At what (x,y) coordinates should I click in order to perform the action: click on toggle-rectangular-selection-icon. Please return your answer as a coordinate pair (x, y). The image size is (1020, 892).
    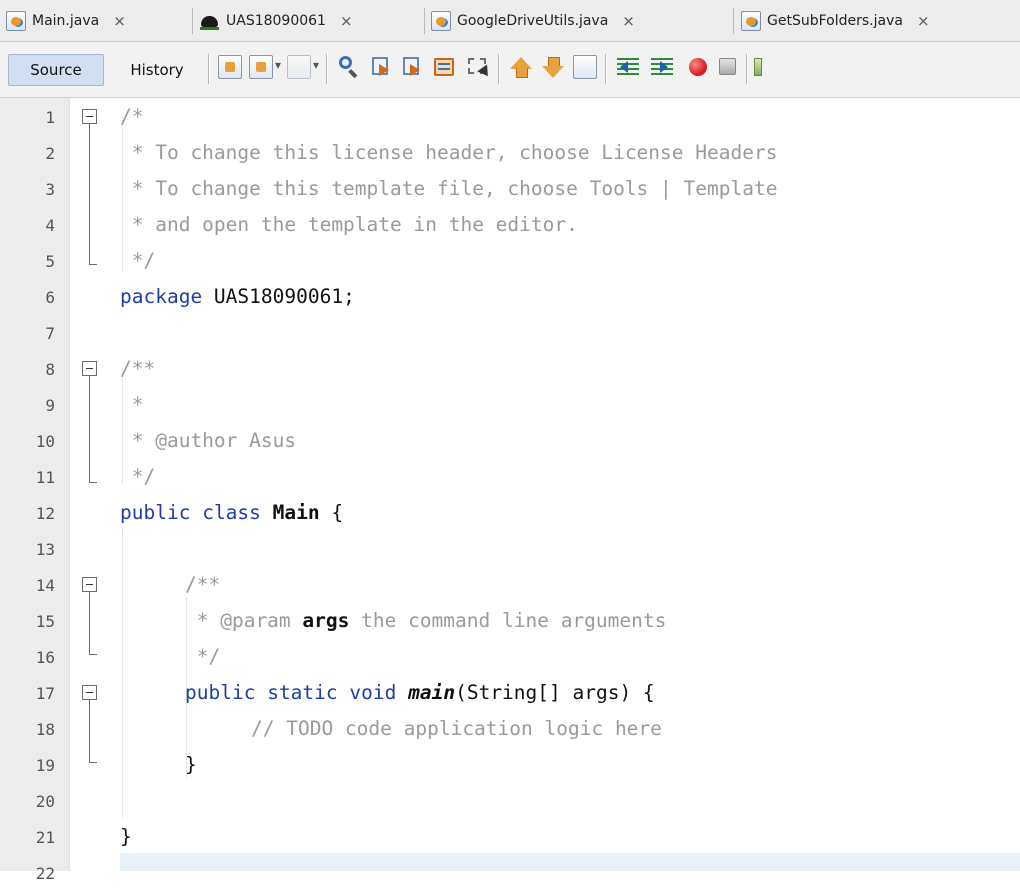
    Looking at the image, I should click on (478, 67).